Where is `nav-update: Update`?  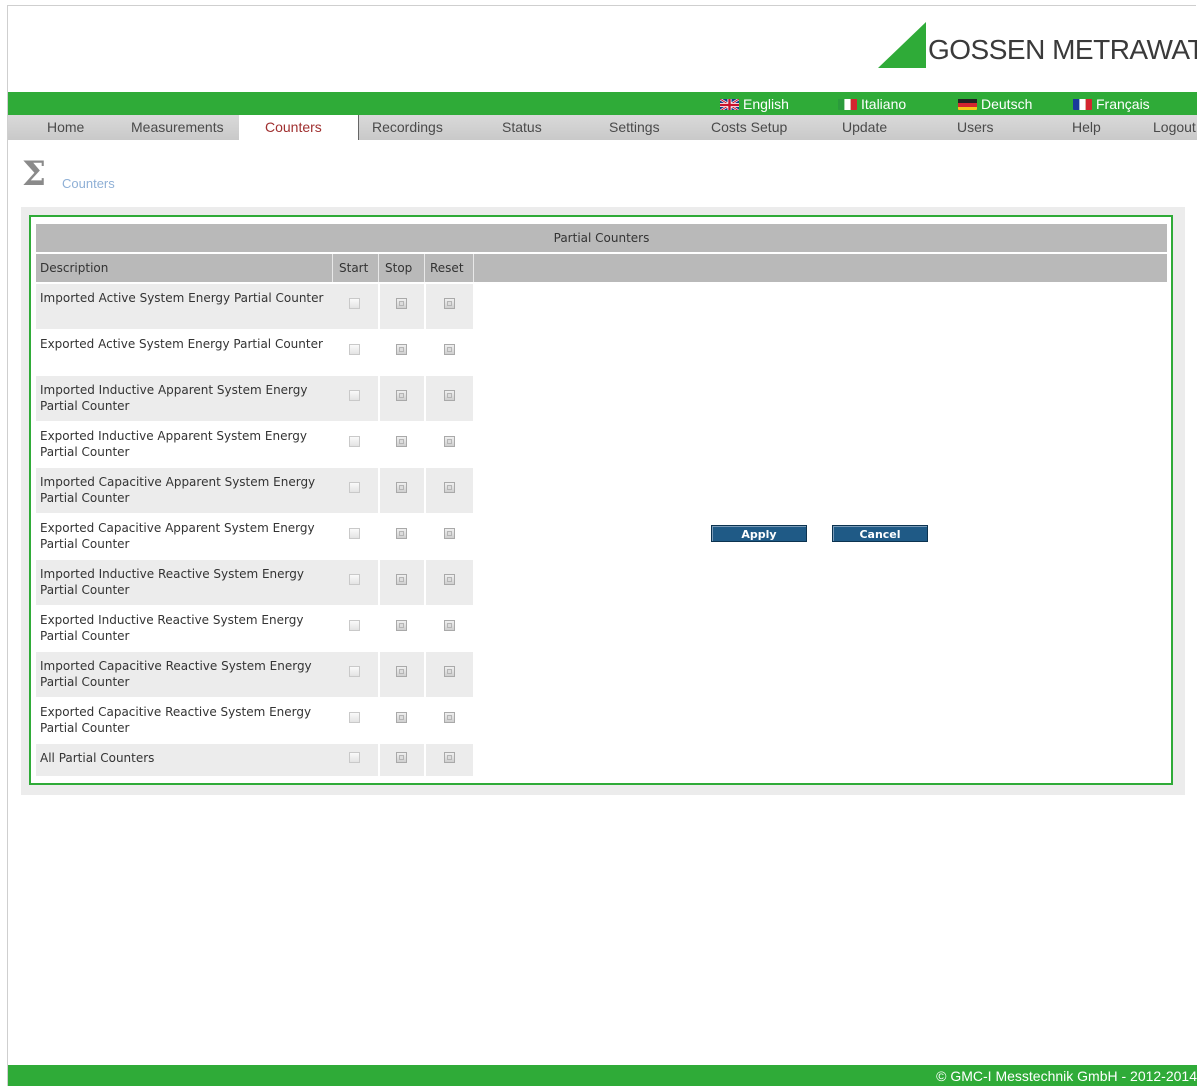 nav-update: Update is located at coordinates (864, 127).